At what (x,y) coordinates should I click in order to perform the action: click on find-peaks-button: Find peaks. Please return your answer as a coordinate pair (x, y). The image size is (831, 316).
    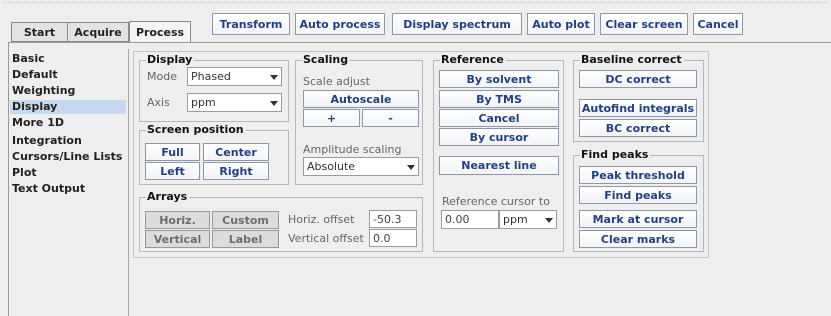
    Looking at the image, I should click on (638, 195).